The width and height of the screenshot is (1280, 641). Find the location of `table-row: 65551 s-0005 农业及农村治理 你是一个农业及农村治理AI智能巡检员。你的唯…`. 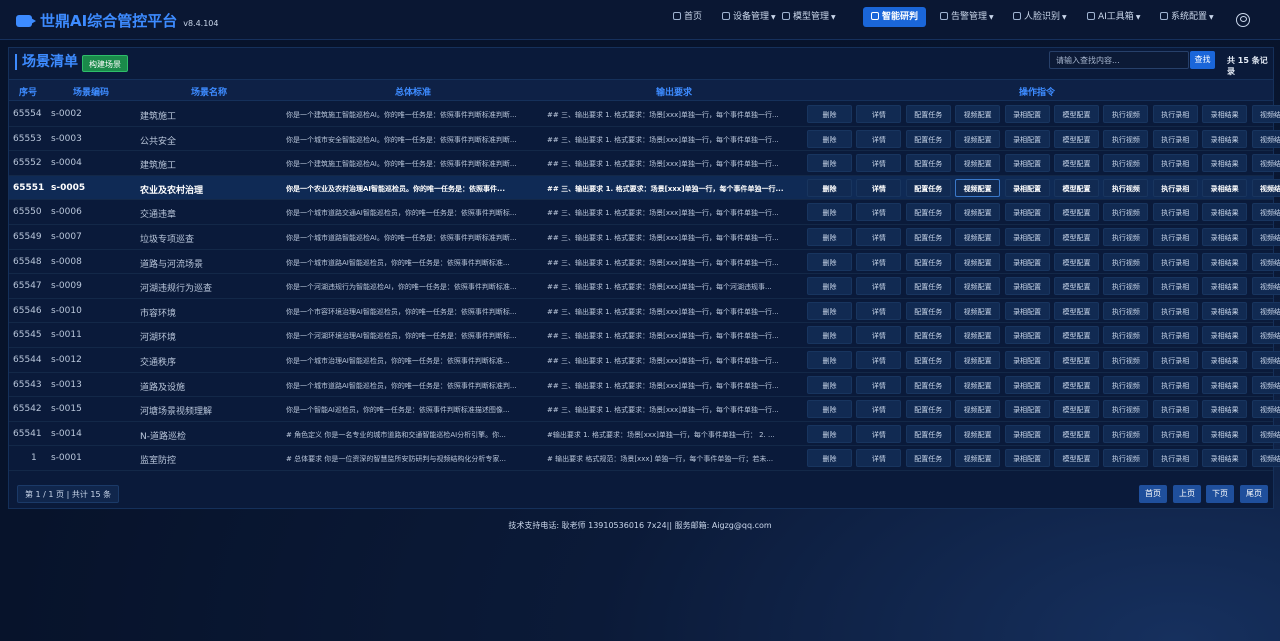

table-row: 65551 s-0005 农业及农村治理 你是一个农业及农村治理AI智能巡检员。你的唯… is located at coordinates (644, 188).